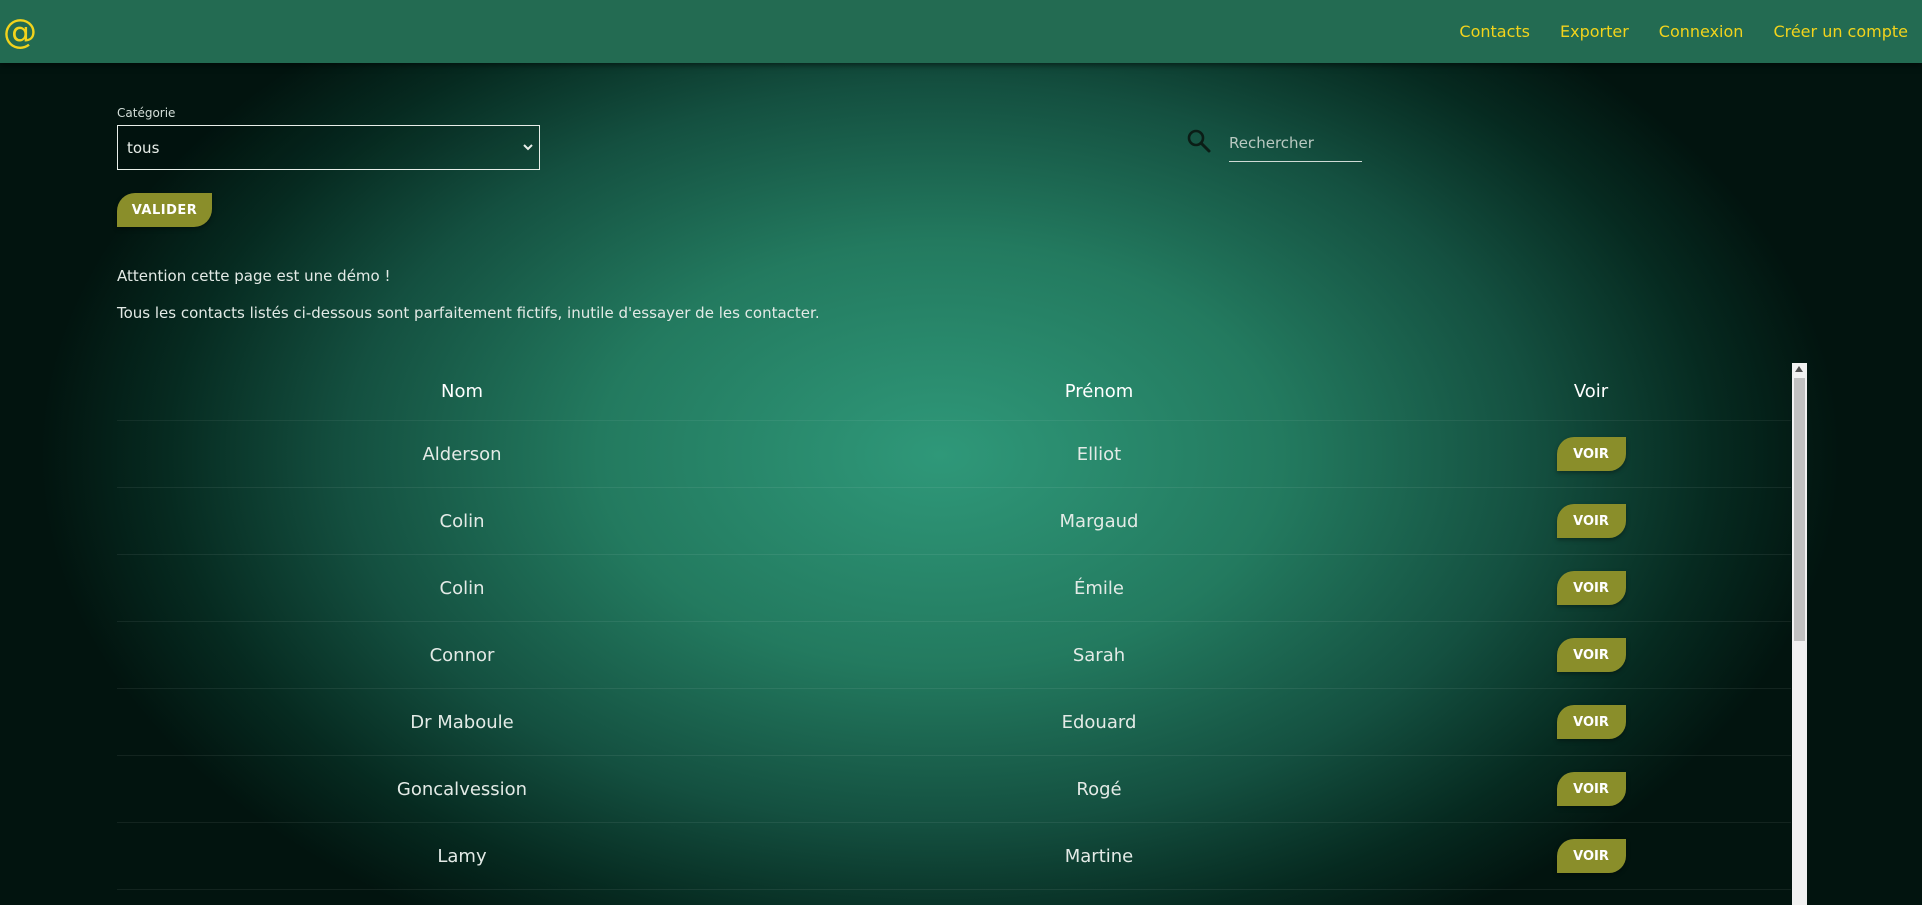 This screenshot has width=1922, height=905. What do you see at coordinates (954, 521) in the screenshot?
I see `table-row: Colin Margaud VOIR` at bounding box center [954, 521].